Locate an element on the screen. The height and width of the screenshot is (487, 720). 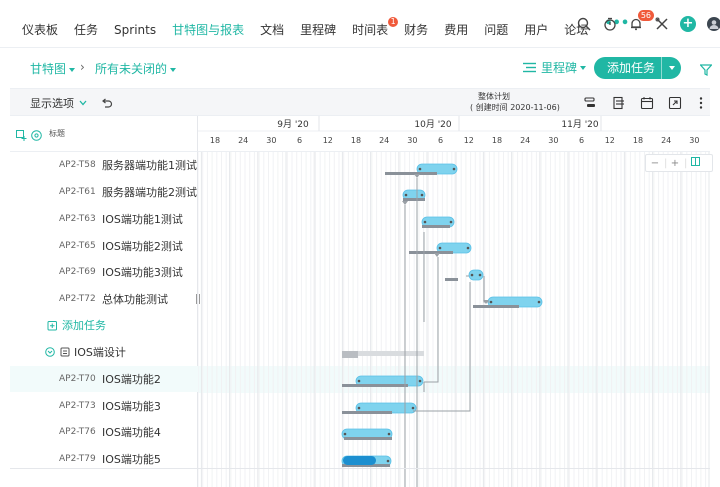
add-task-row: 添加任务 is located at coordinates (104, 325).